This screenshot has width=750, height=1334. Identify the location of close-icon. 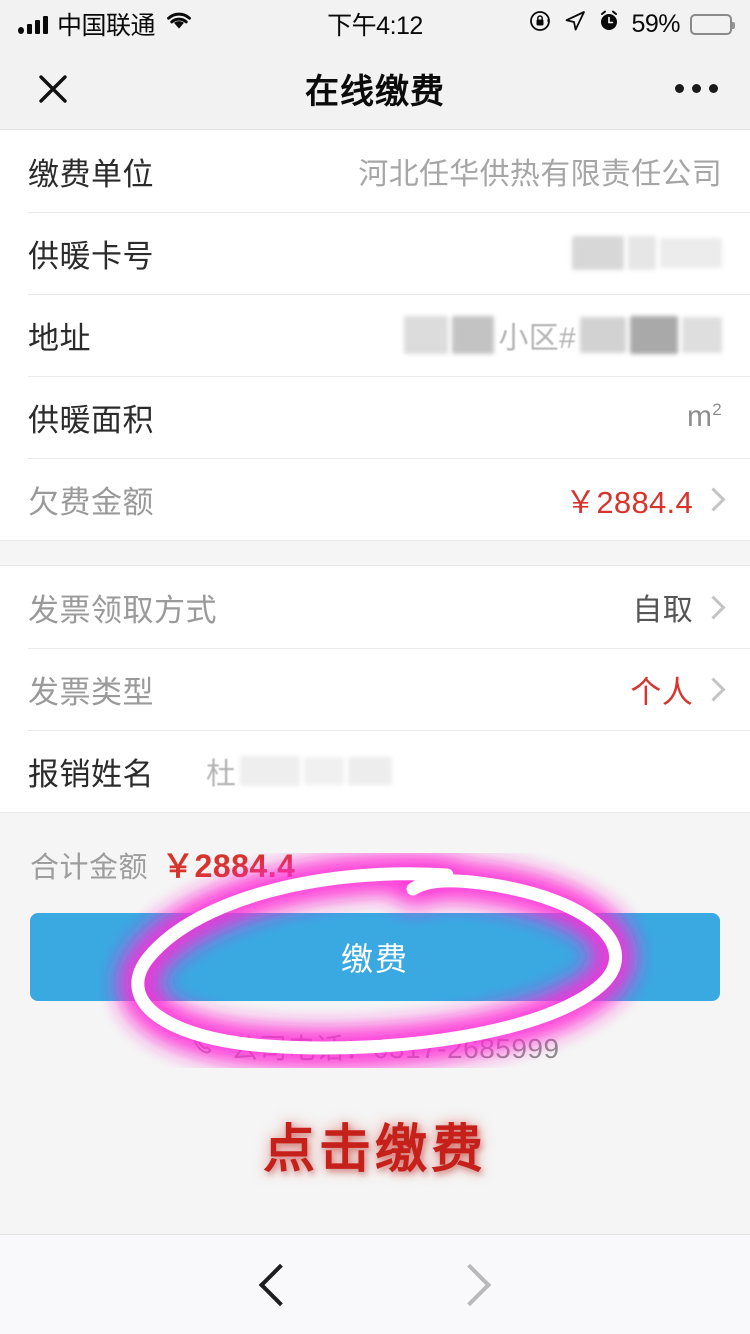
(53, 89).